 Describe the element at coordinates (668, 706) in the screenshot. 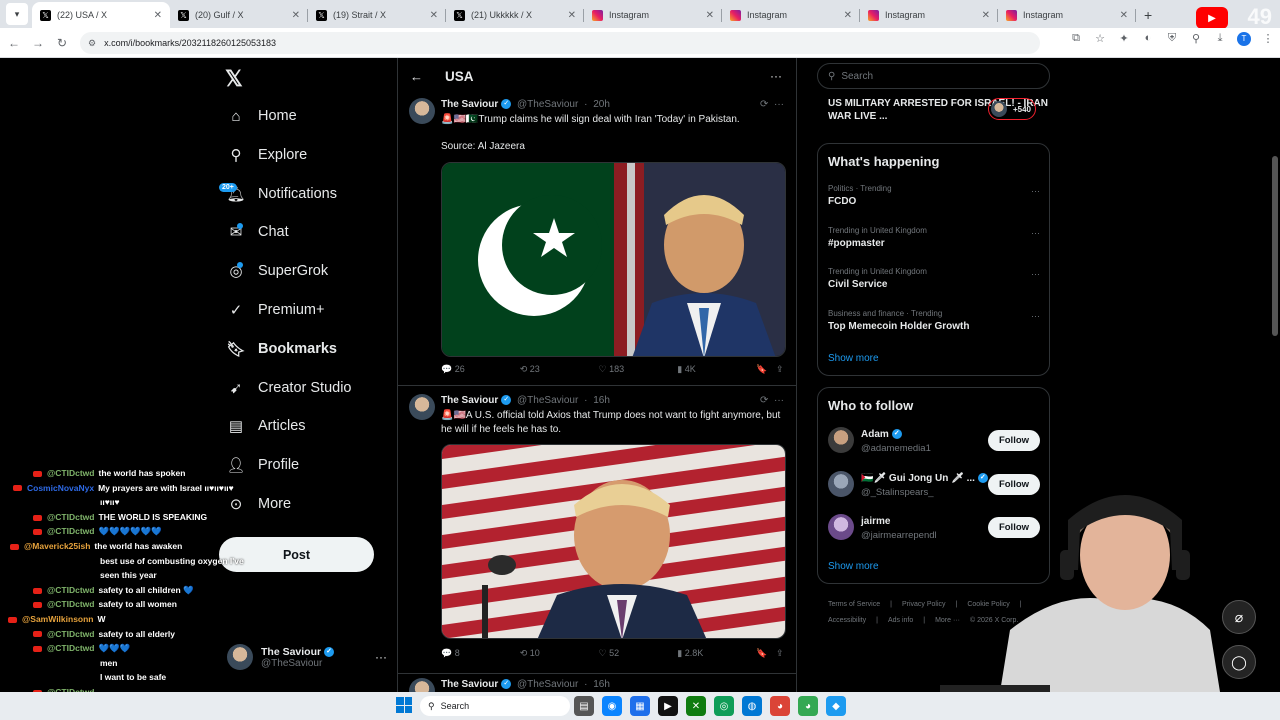

I see `terminal-icon: ▶` at that location.